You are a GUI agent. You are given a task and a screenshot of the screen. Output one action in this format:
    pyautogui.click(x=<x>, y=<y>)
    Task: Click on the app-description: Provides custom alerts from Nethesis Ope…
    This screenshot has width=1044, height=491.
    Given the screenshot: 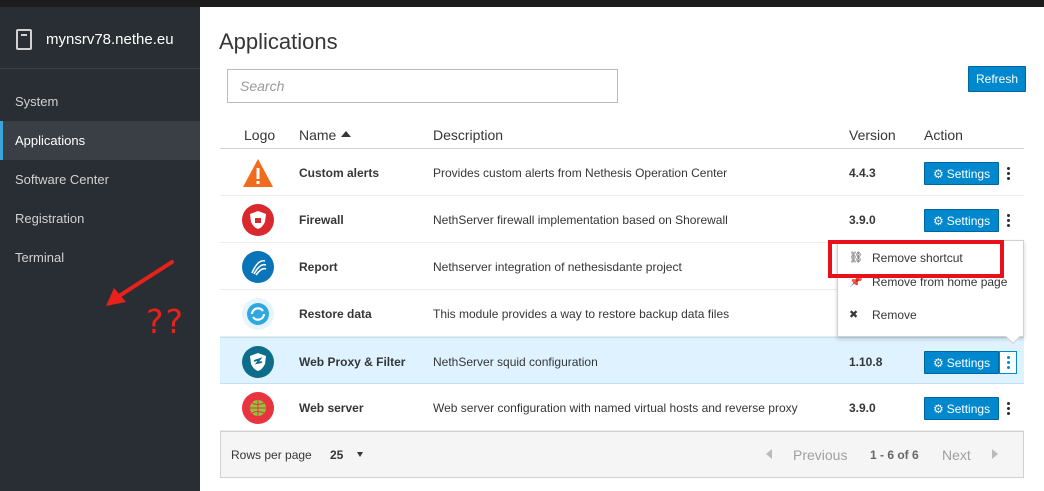 What is the action you would take?
    pyautogui.click(x=580, y=173)
    